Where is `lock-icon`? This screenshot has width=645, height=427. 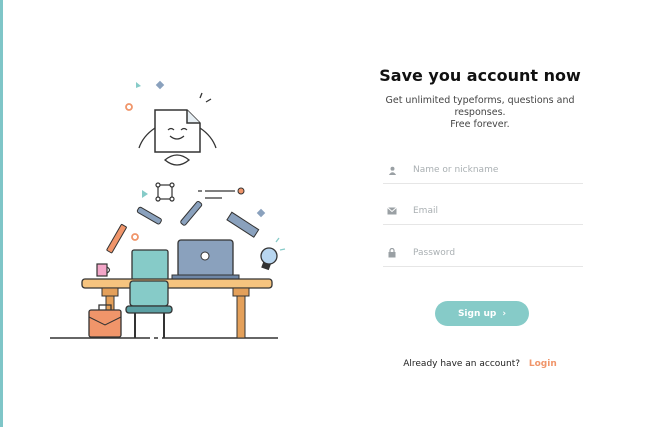 lock-icon is located at coordinates (392, 253).